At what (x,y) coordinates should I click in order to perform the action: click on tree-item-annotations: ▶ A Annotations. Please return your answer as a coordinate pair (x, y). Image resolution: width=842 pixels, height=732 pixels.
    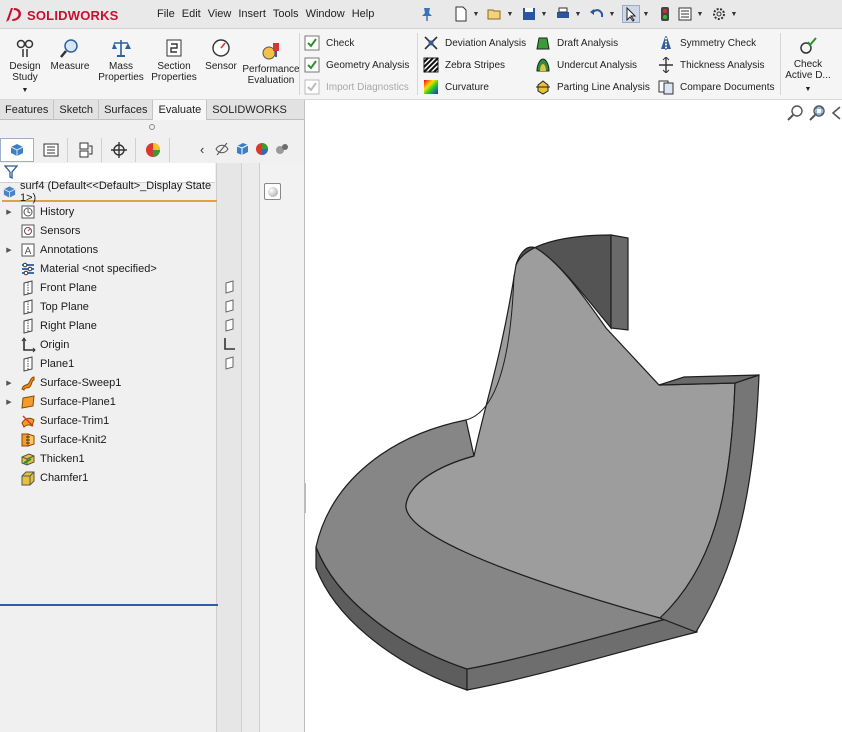
    Looking at the image, I should click on (108, 249).